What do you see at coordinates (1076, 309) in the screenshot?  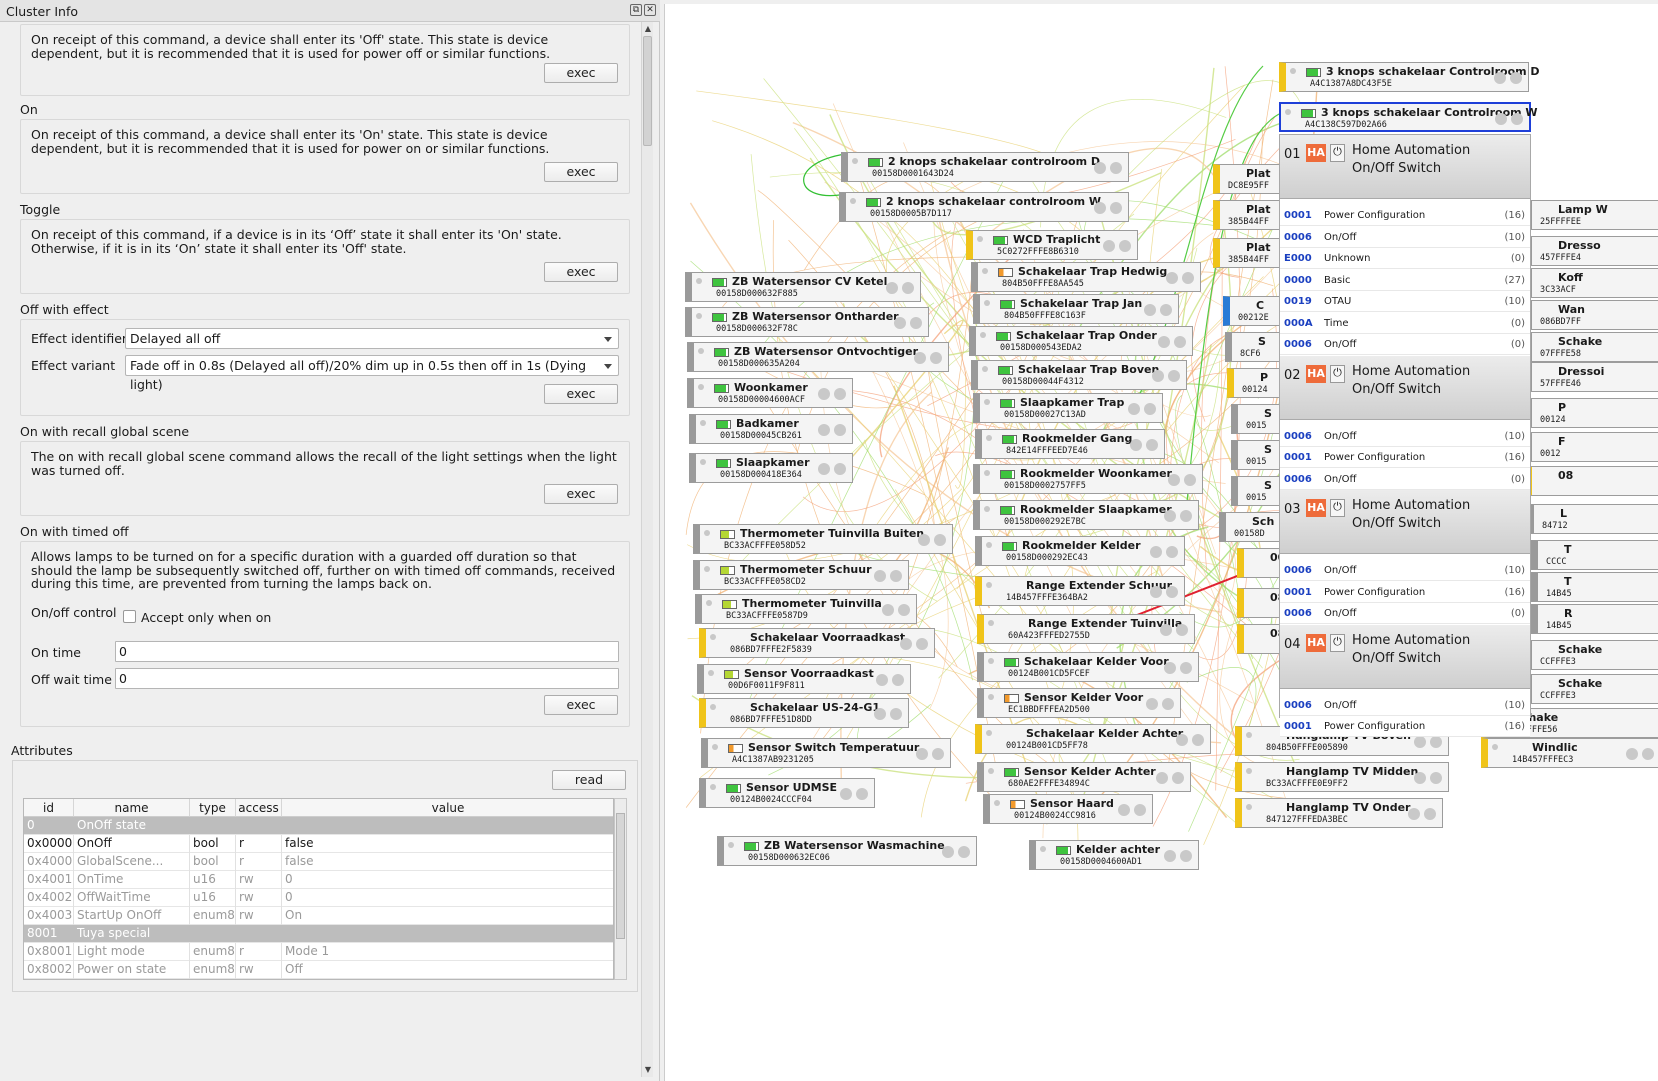 I see `graph-node: Schakelaar Trap Jan 804B50FFFE8C163F` at bounding box center [1076, 309].